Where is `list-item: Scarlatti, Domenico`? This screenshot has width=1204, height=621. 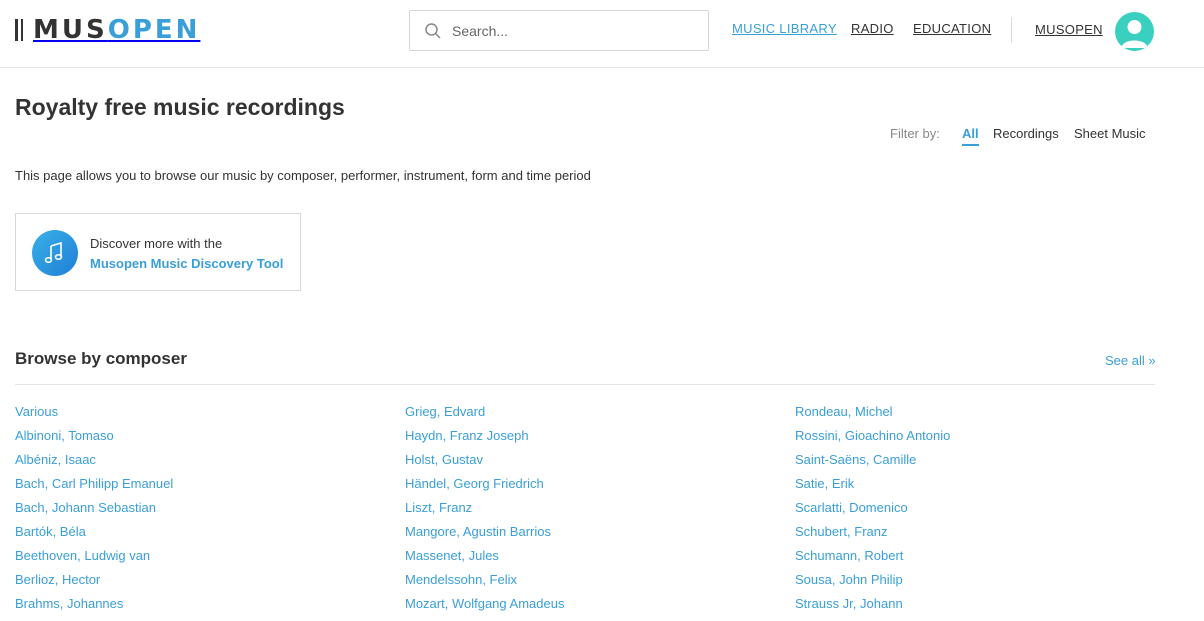
list-item: Scarlatti, Domenico is located at coordinates (872, 513).